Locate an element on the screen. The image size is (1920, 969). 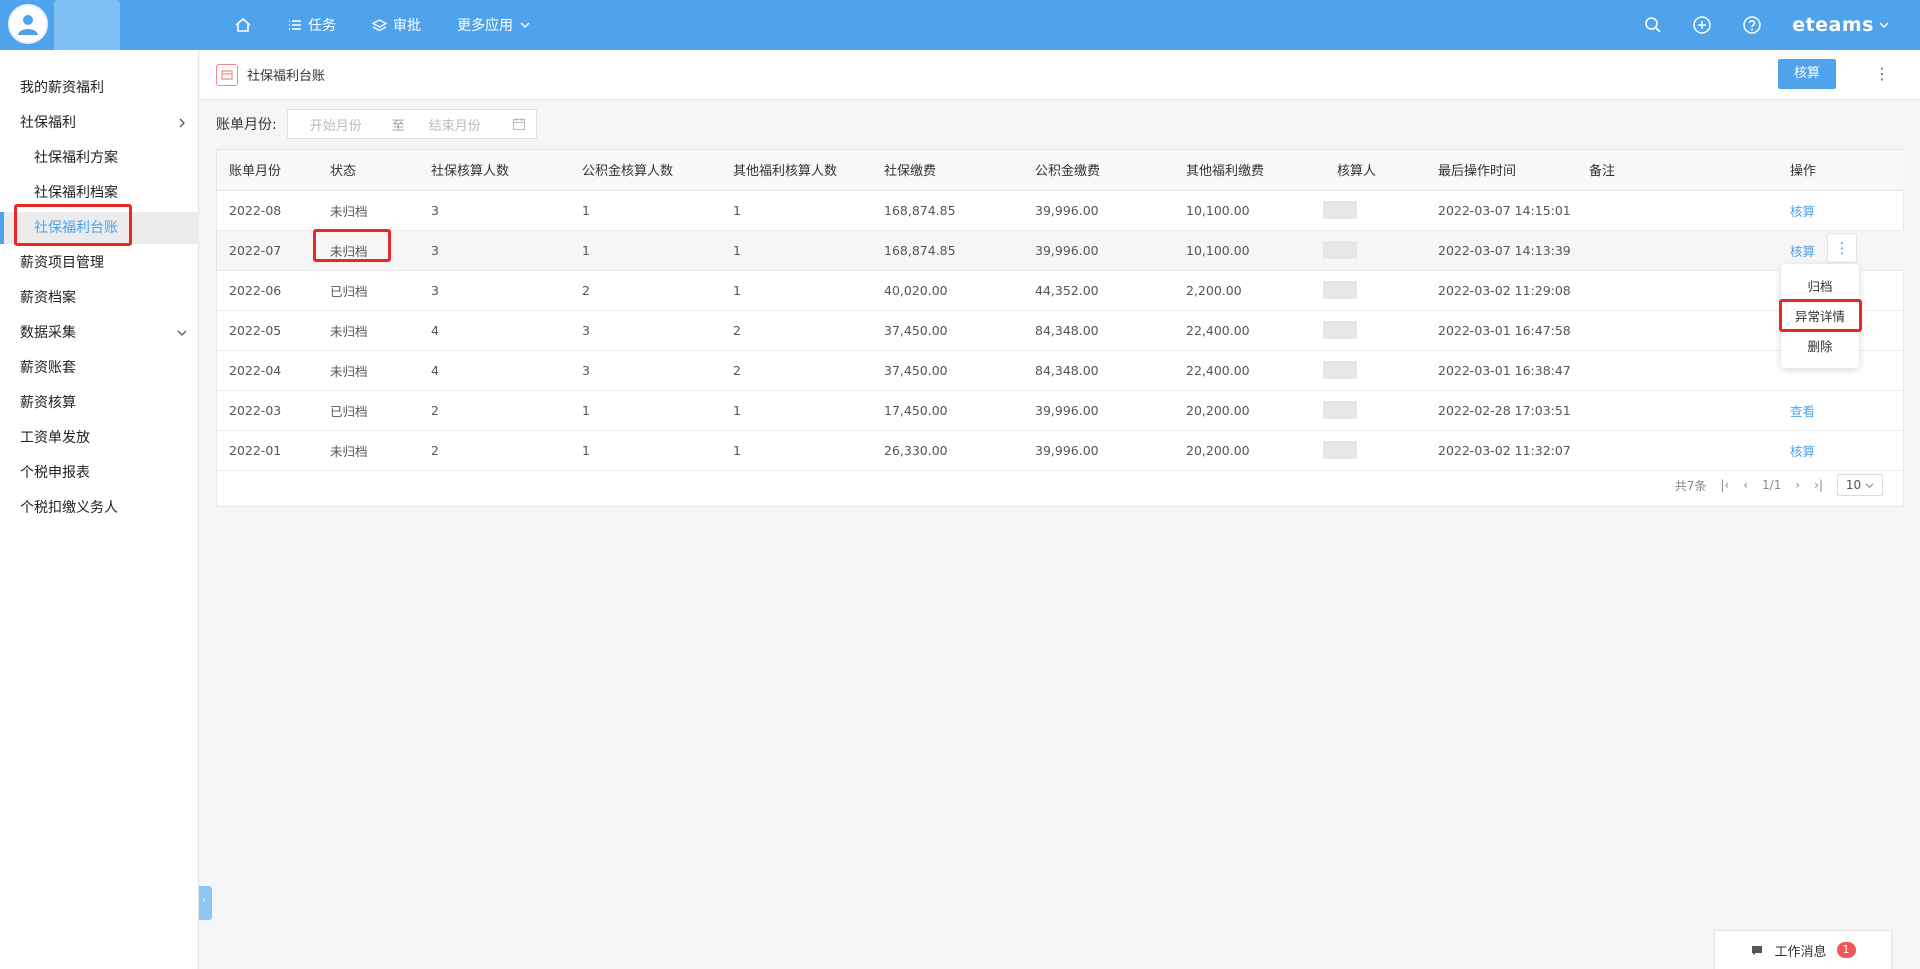
sidebar-item-tax-withholder: 个税扣缴义务人 is located at coordinates (99, 508).